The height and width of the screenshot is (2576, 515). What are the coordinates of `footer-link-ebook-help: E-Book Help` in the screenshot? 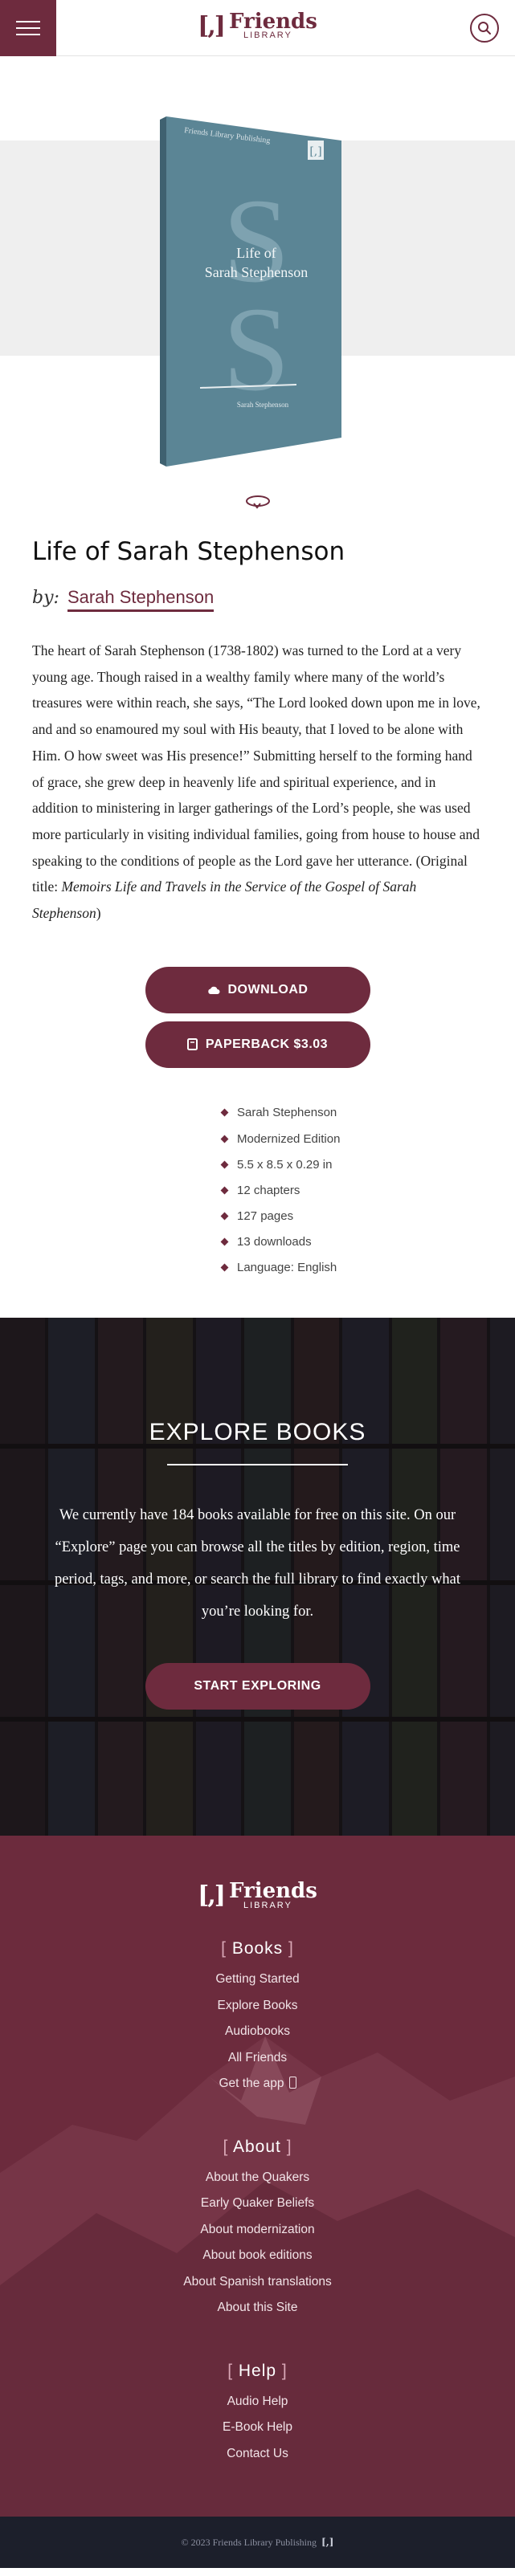 It's located at (257, 2428).